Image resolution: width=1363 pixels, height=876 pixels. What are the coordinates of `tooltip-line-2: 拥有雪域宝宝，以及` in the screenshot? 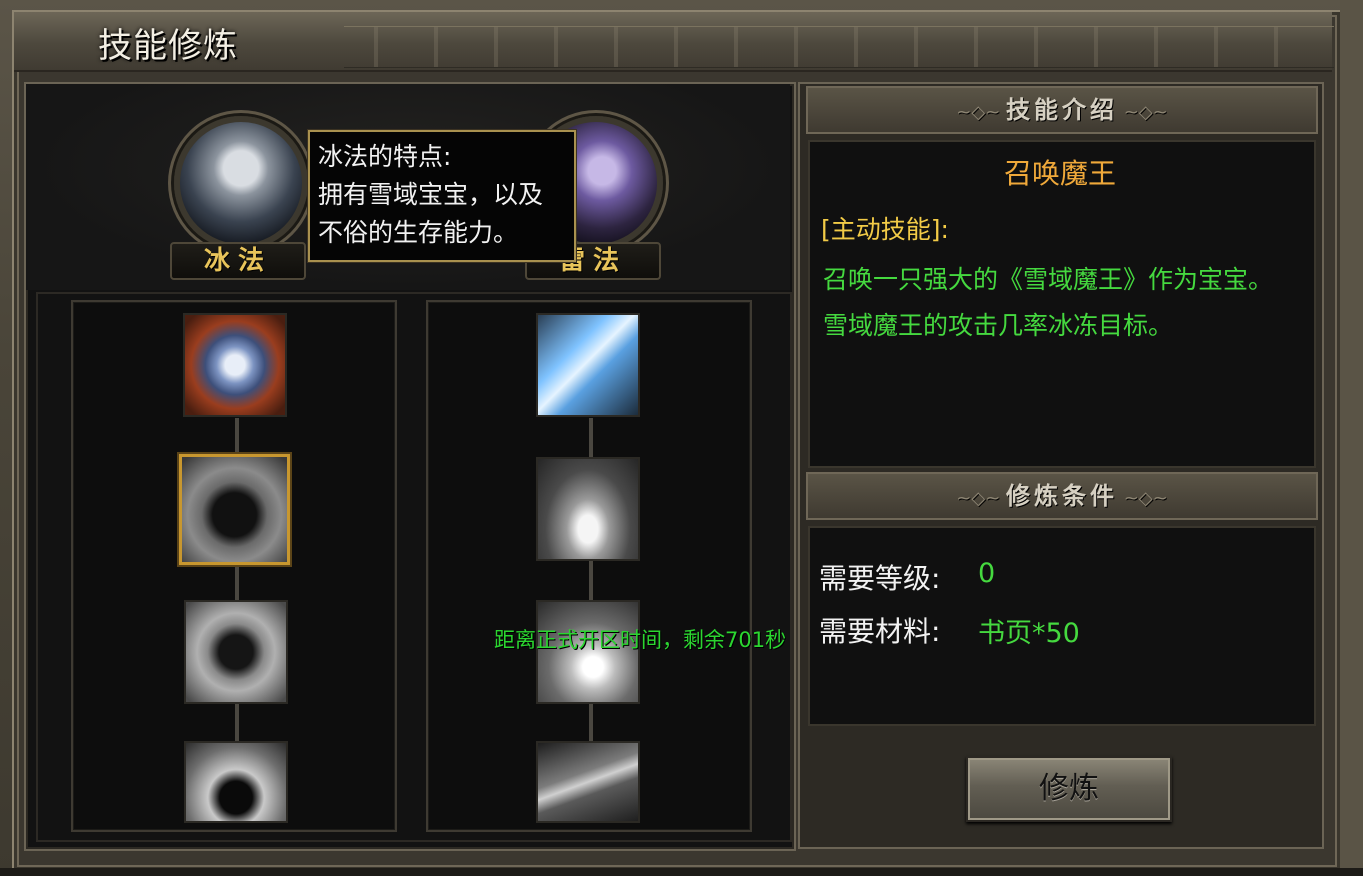 It's located at (431, 194).